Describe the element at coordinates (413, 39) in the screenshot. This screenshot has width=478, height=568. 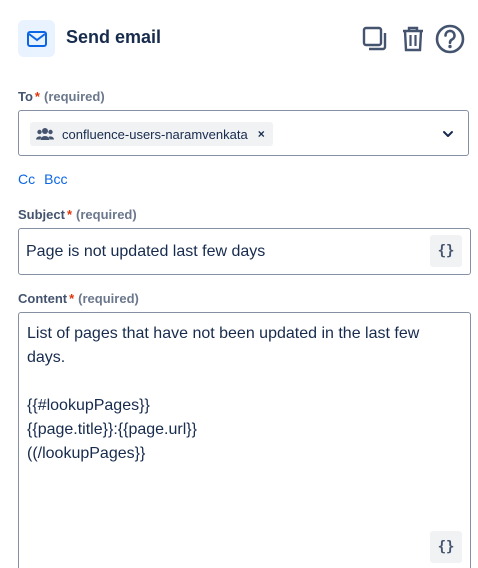
I see `trash-icon` at that location.